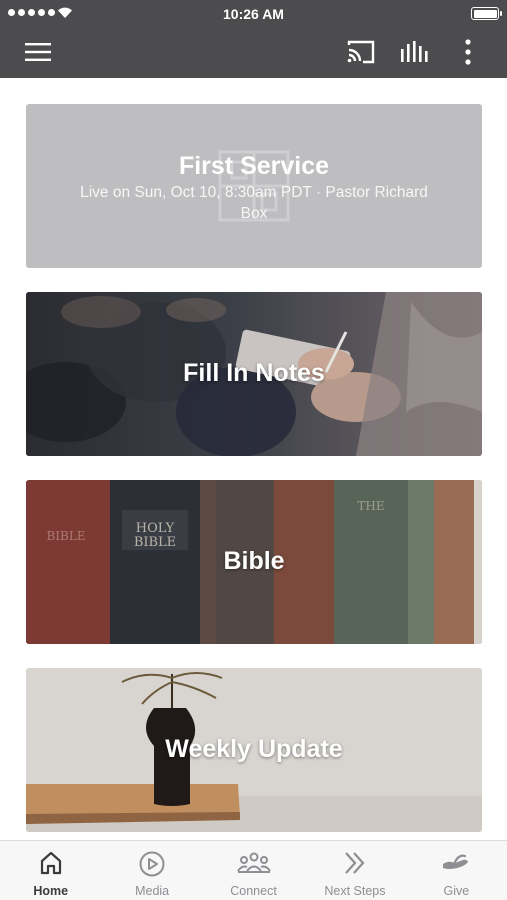 This screenshot has height=900, width=507. I want to click on card-title: Fill In Notes, so click(254, 373).